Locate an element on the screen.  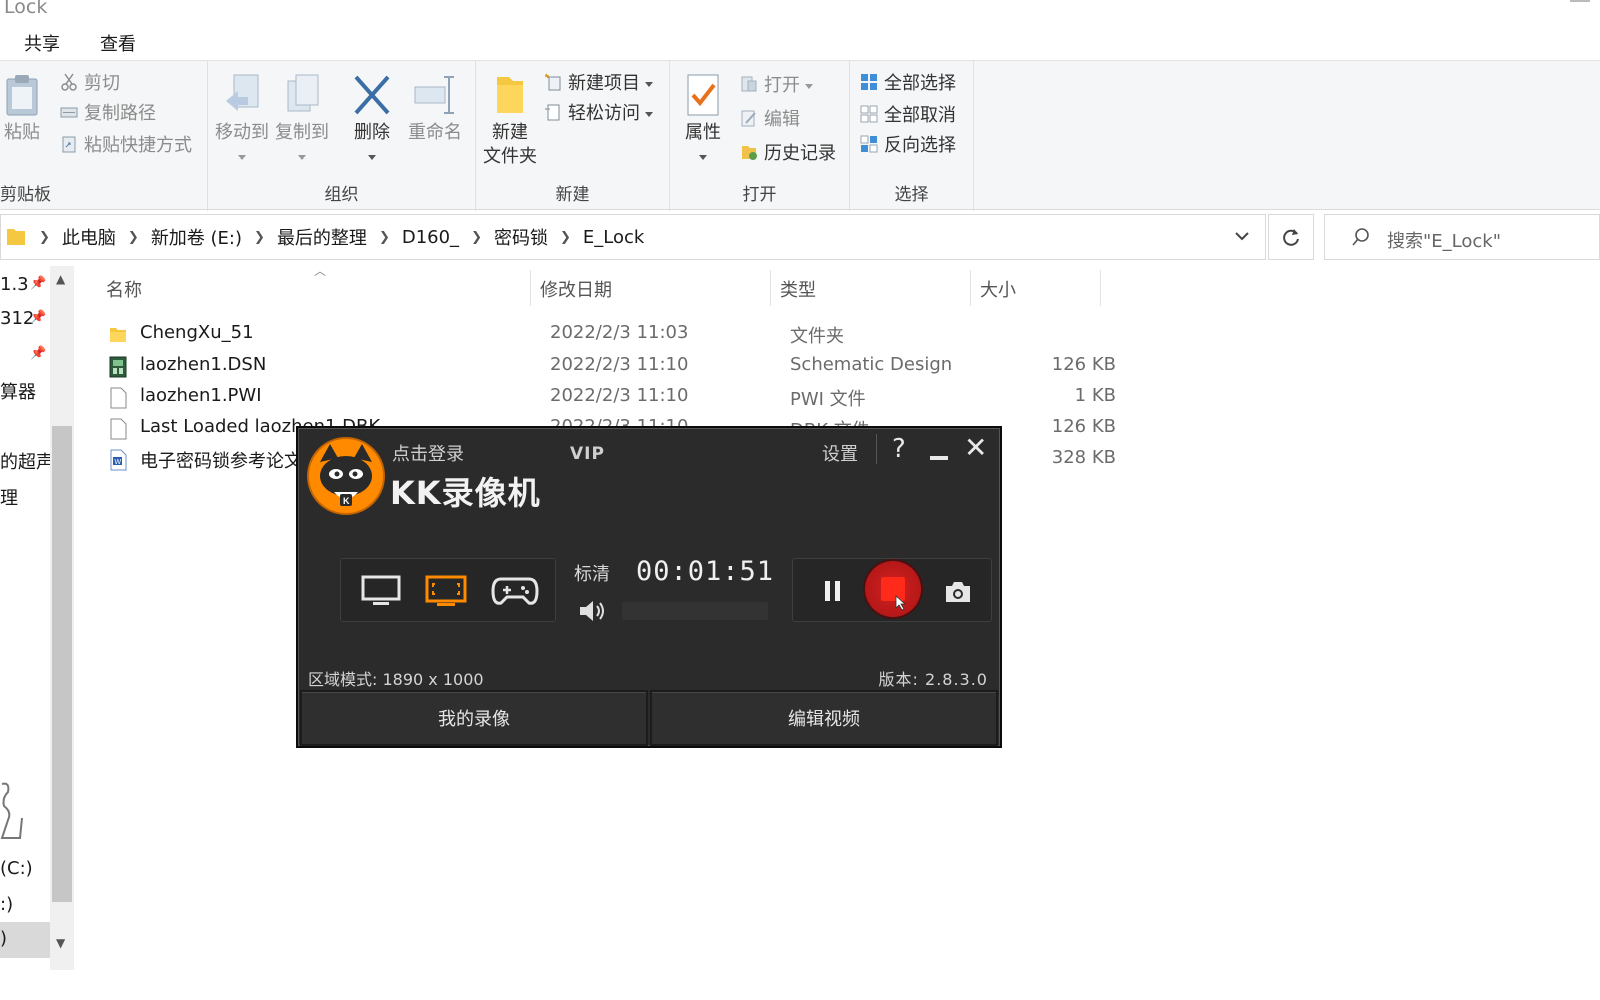
nav-item: 的超声 is located at coordinates (27, 461).